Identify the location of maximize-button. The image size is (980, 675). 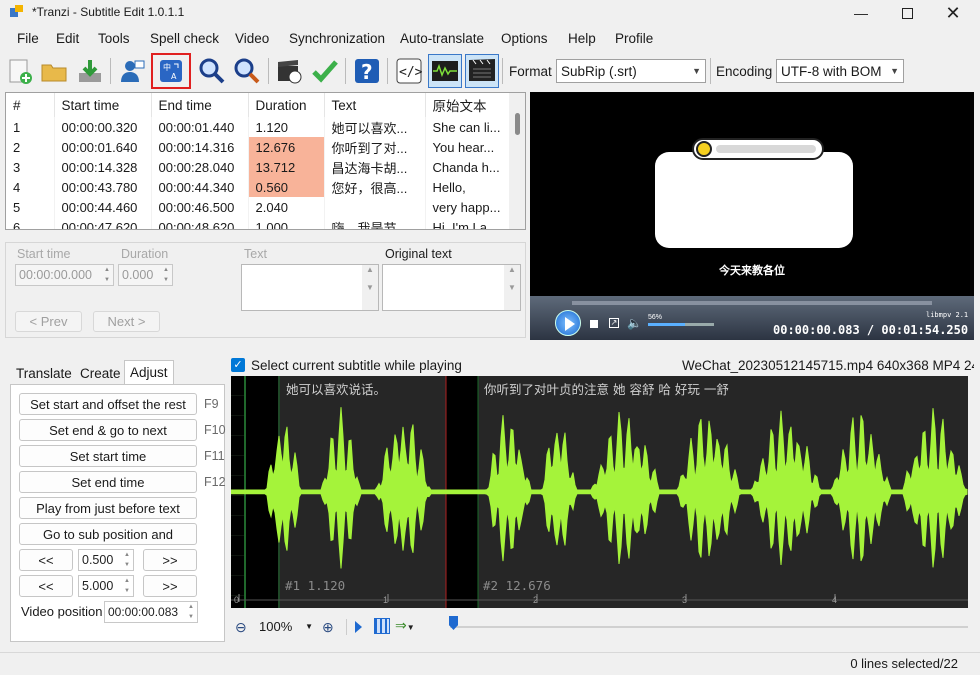
(907, 13).